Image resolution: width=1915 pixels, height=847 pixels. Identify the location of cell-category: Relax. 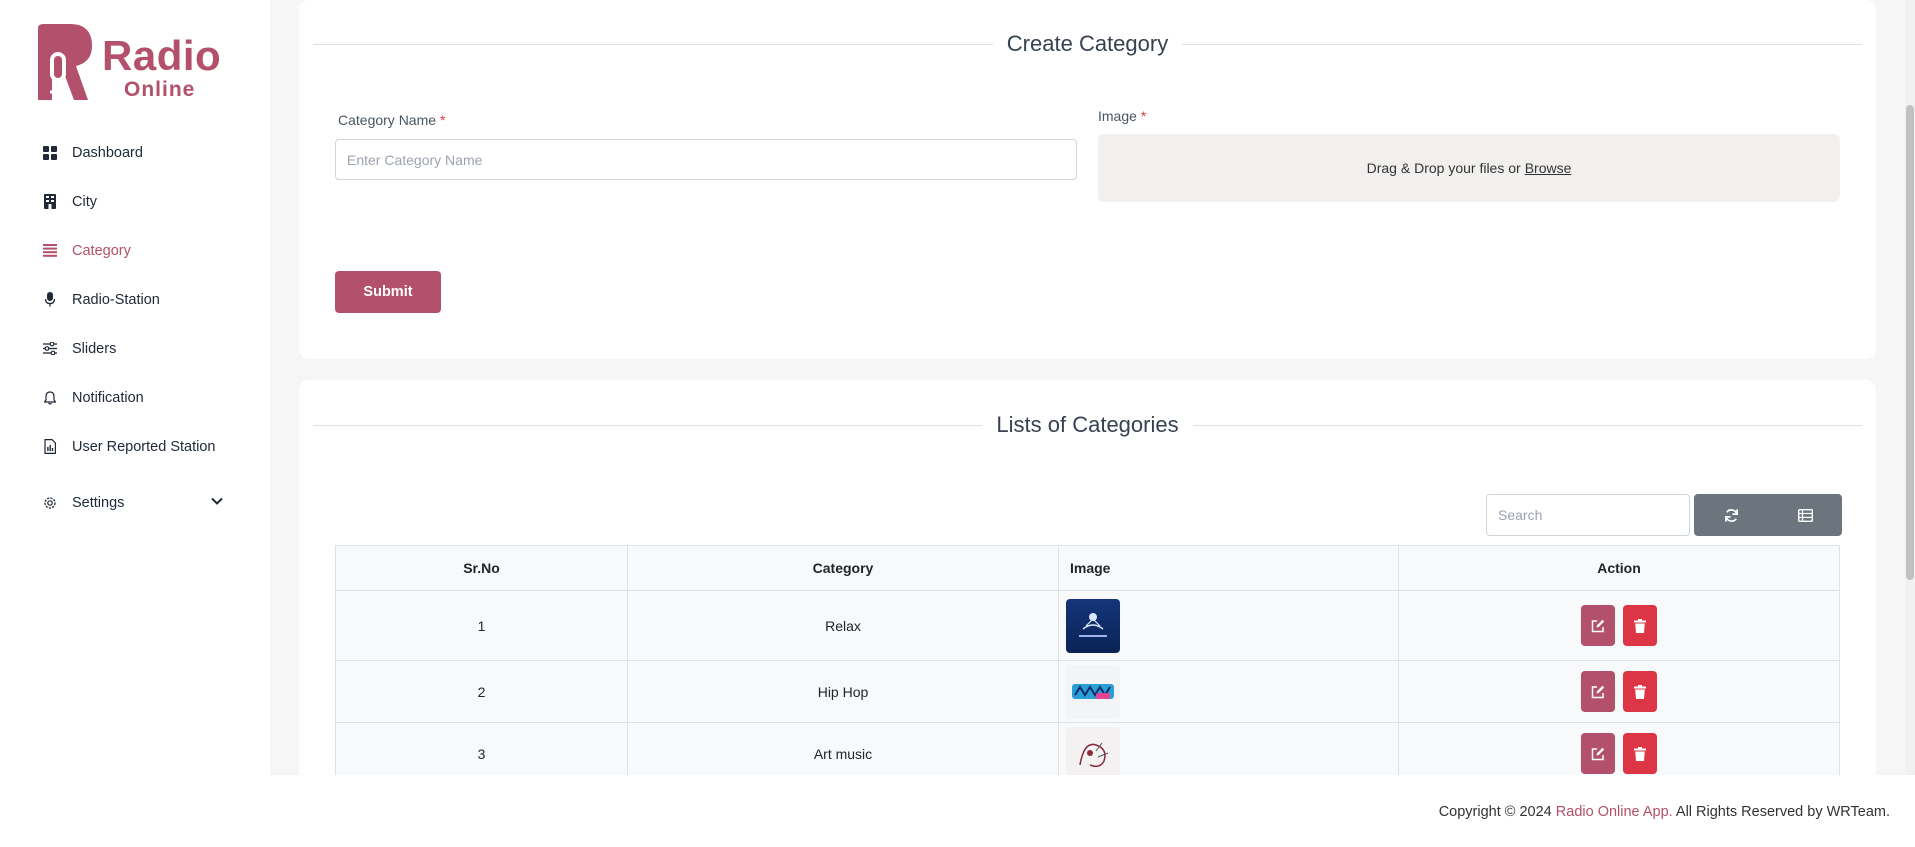
(843, 625).